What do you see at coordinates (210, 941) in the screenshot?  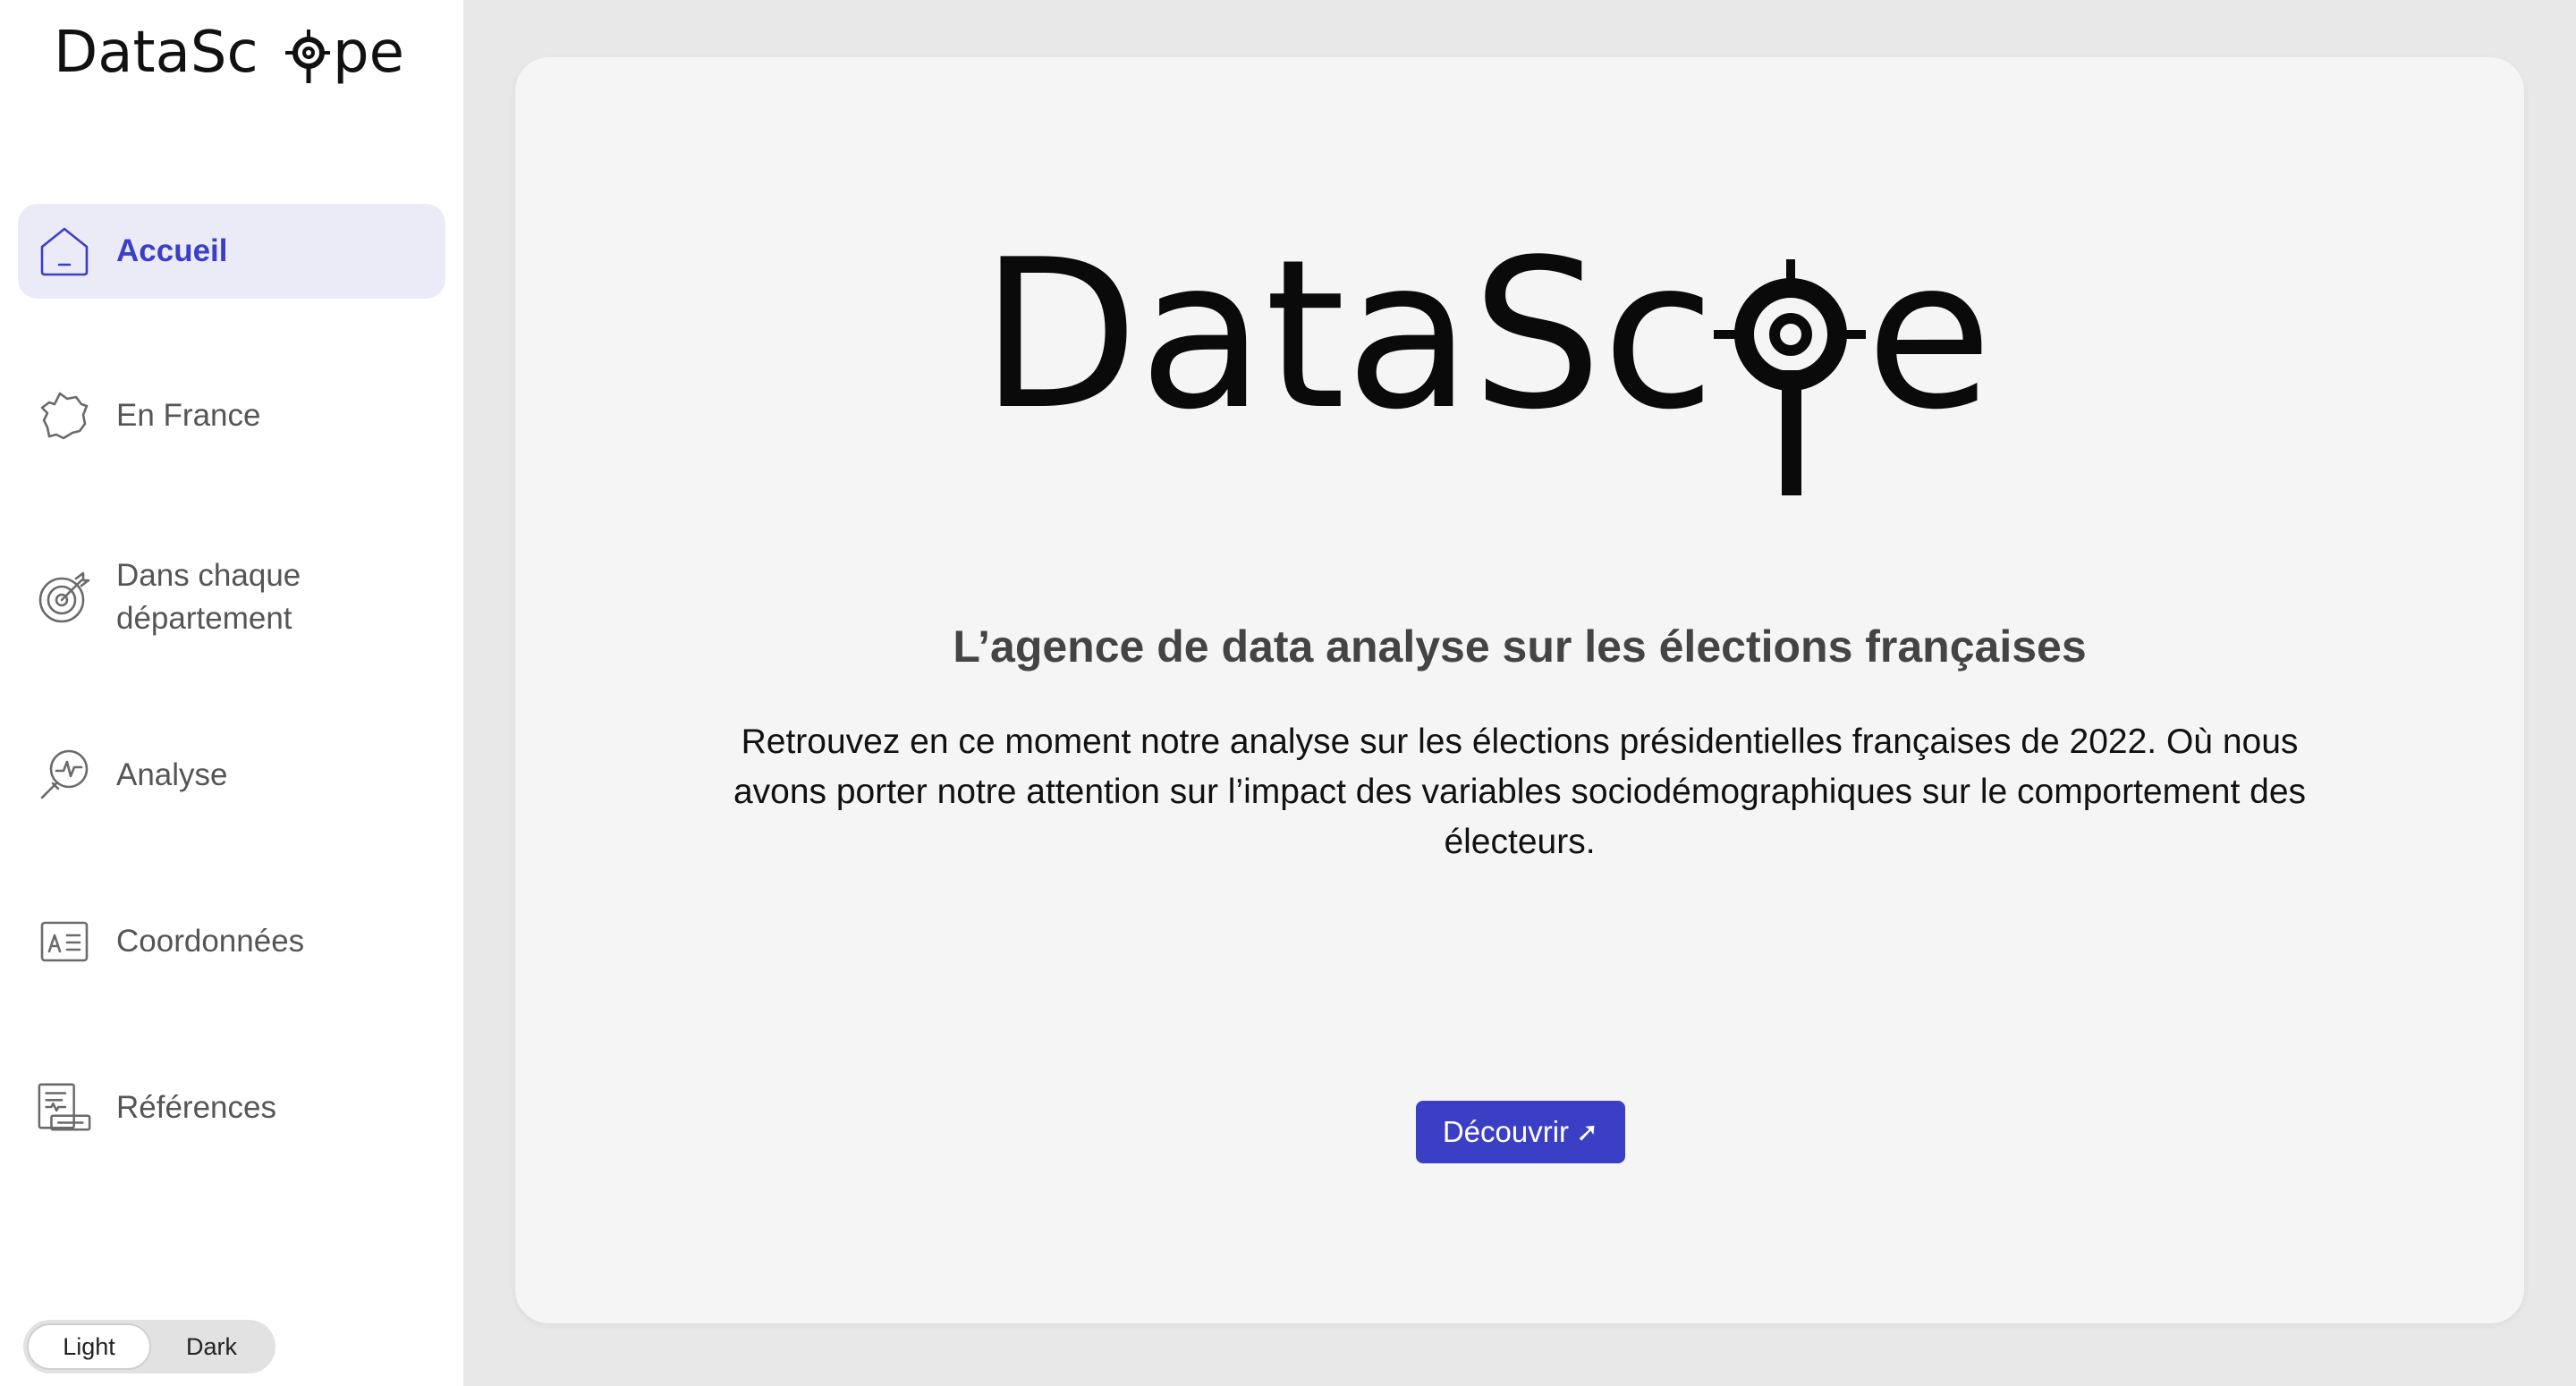 I see `sidebar-item-label: Coordonnées` at bounding box center [210, 941].